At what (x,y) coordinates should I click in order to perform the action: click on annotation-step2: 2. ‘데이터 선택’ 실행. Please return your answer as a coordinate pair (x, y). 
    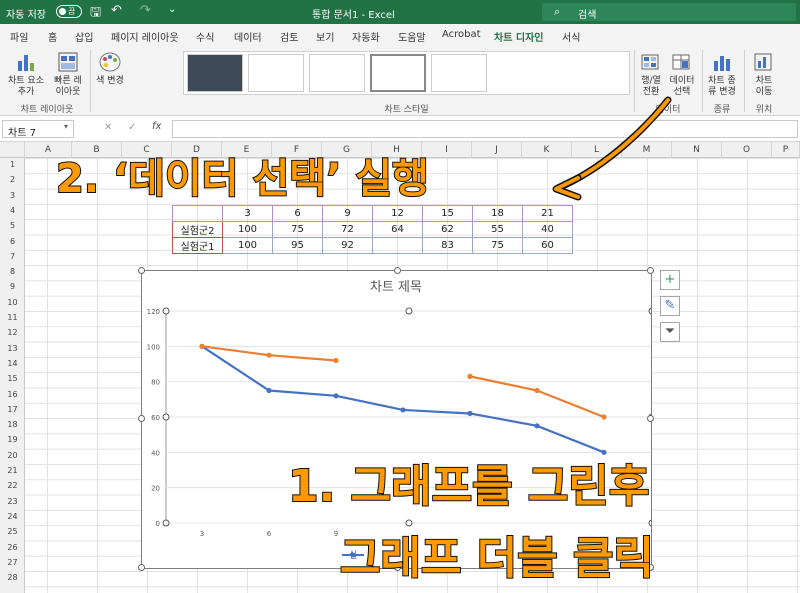
    Looking at the image, I should click on (242, 179).